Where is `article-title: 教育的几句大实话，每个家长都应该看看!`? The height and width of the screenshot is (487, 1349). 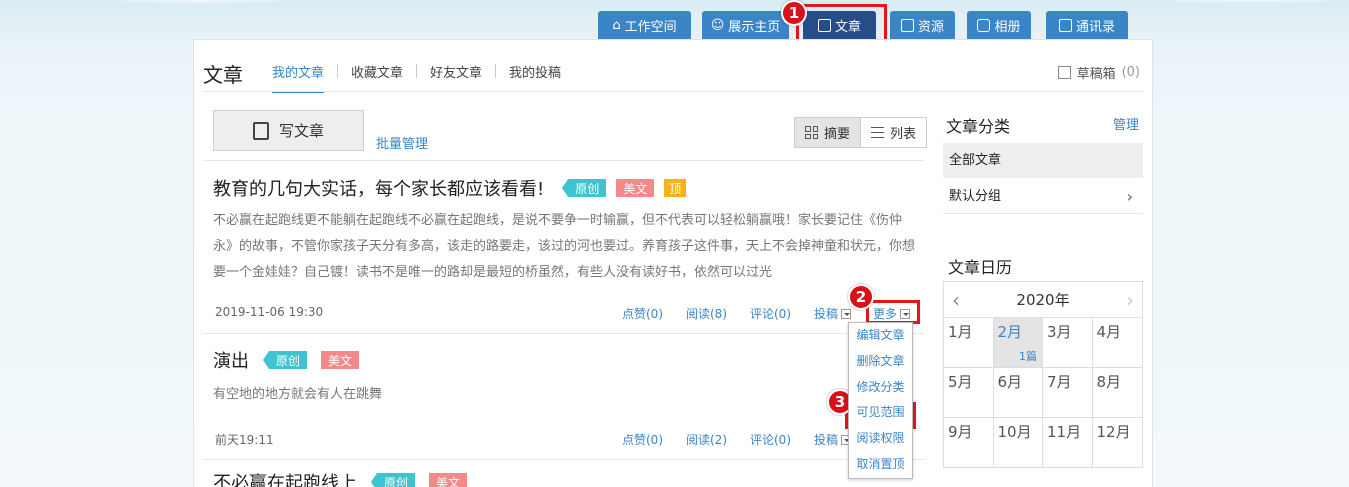 article-title: 教育的几句大实话，每个家长都应该看看! is located at coordinates (378, 188).